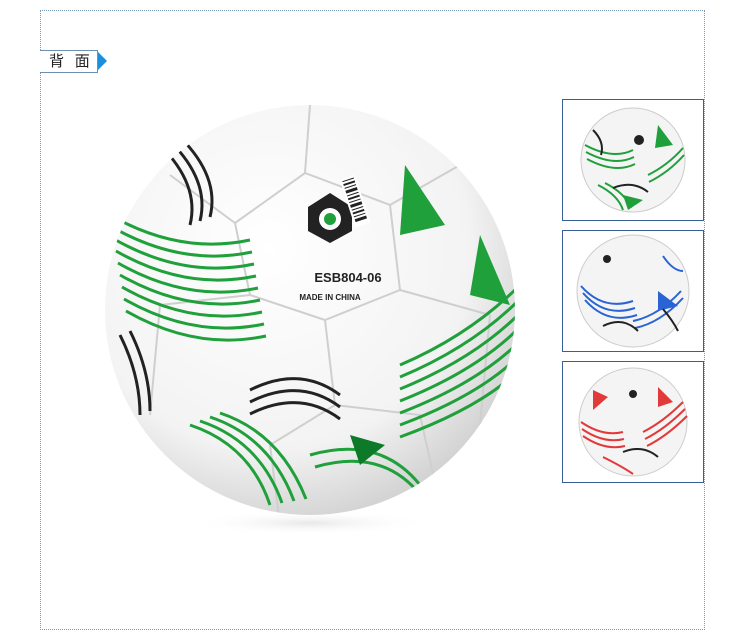 Image resolution: width=750 pixels, height=642 pixels. Describe the element at coordinates (347, 277) in the screenshot. I see `ball-model-number: ESB804-06` at that location.